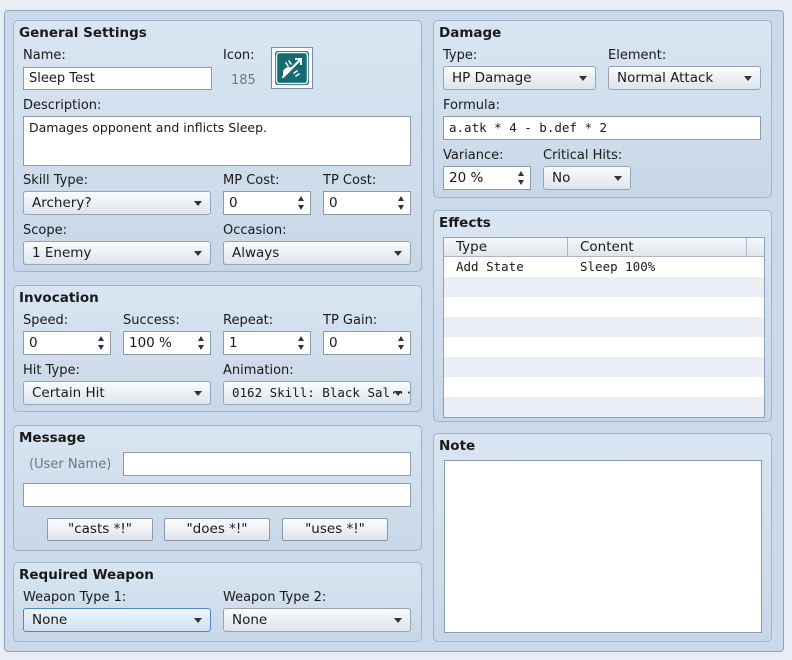  What do you see at coordinates (602, 128) in the screenshot?
I see `formula-input: a.atk * 4 - b.def * 2` at bounding box center [602, 128].